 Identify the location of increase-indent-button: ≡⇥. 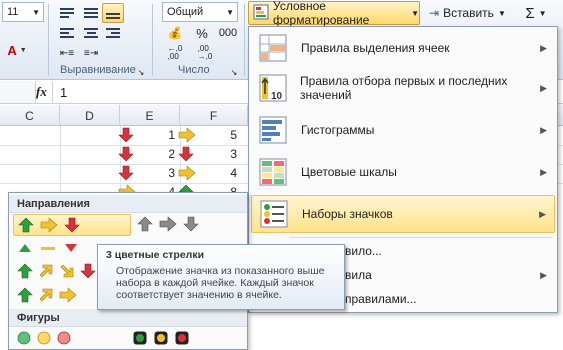
(91, 53).